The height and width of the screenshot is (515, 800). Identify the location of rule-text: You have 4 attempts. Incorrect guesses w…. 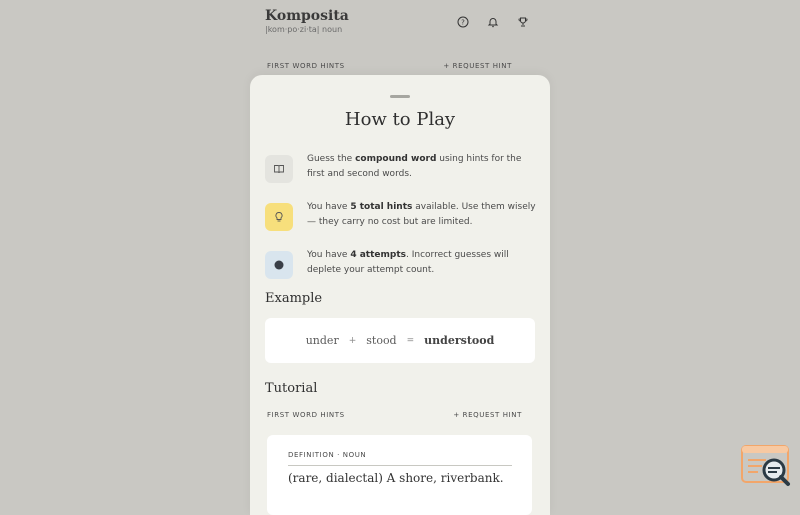
(408, 262).